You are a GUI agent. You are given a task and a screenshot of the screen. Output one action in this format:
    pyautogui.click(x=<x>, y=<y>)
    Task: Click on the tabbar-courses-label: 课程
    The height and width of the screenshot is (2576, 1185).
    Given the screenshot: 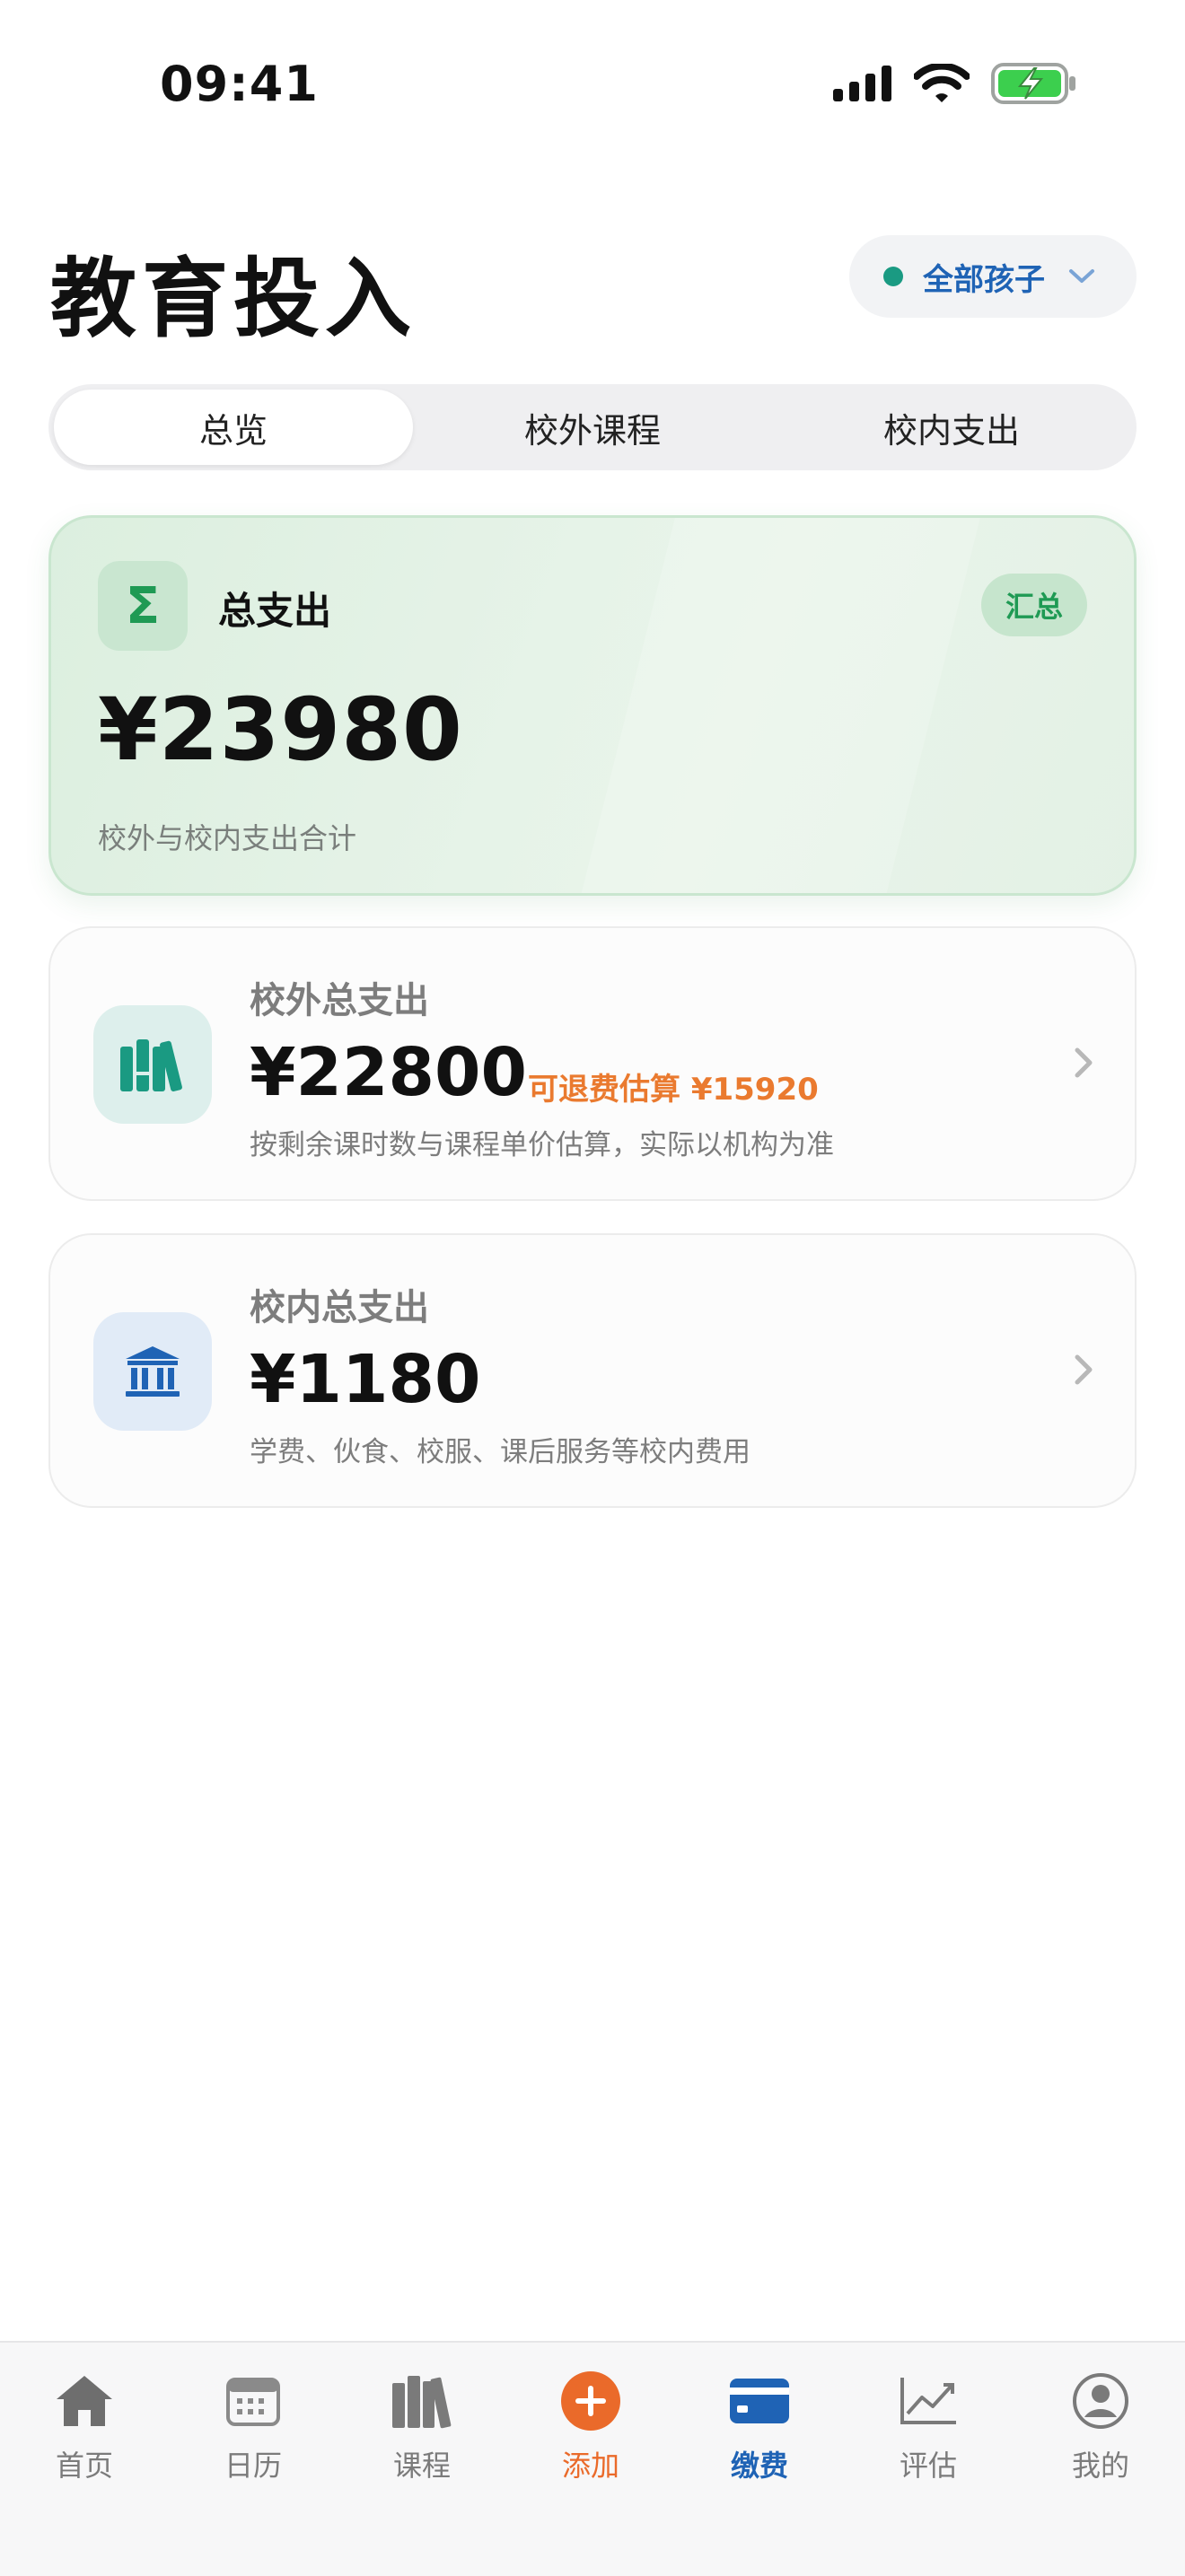 What is the action you would take?
    pyautogui.click(x=421, y=2466)
    